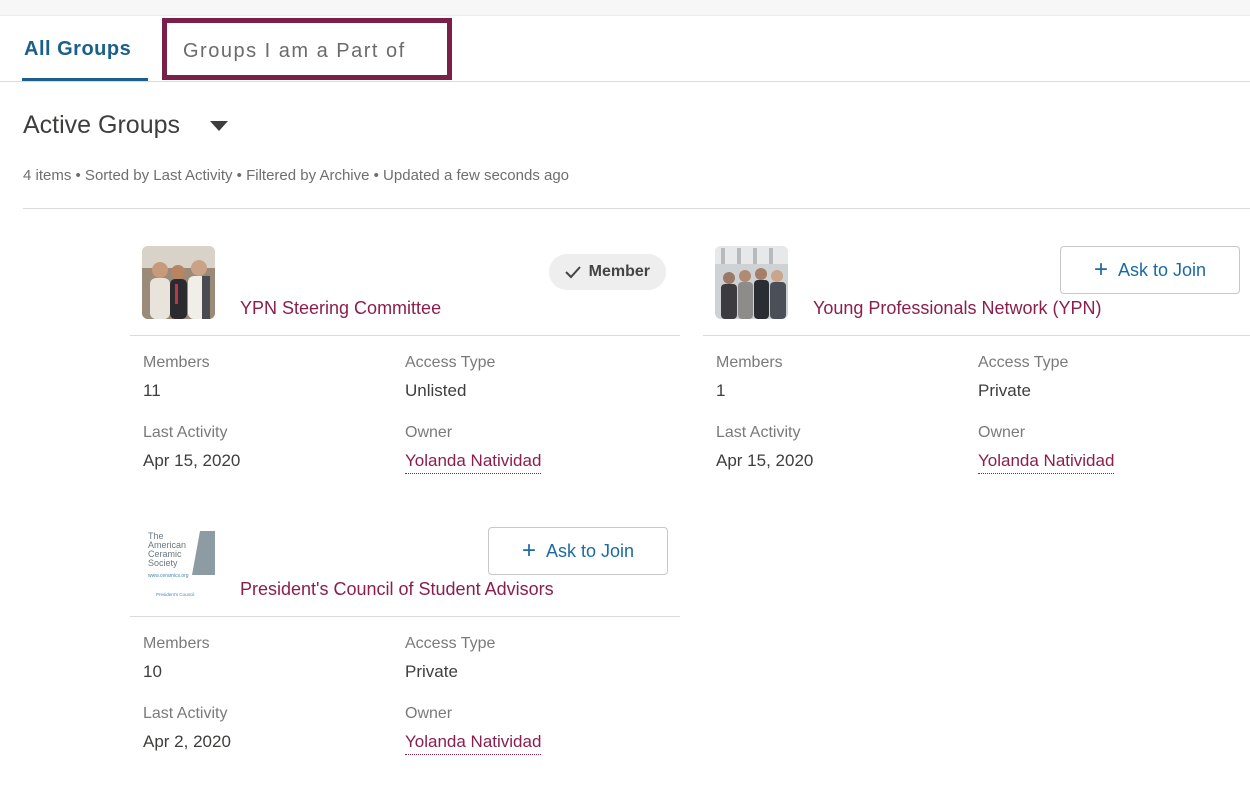  I want to click on group-name-link: President's Council of Student Advisors, so click(397, 589).